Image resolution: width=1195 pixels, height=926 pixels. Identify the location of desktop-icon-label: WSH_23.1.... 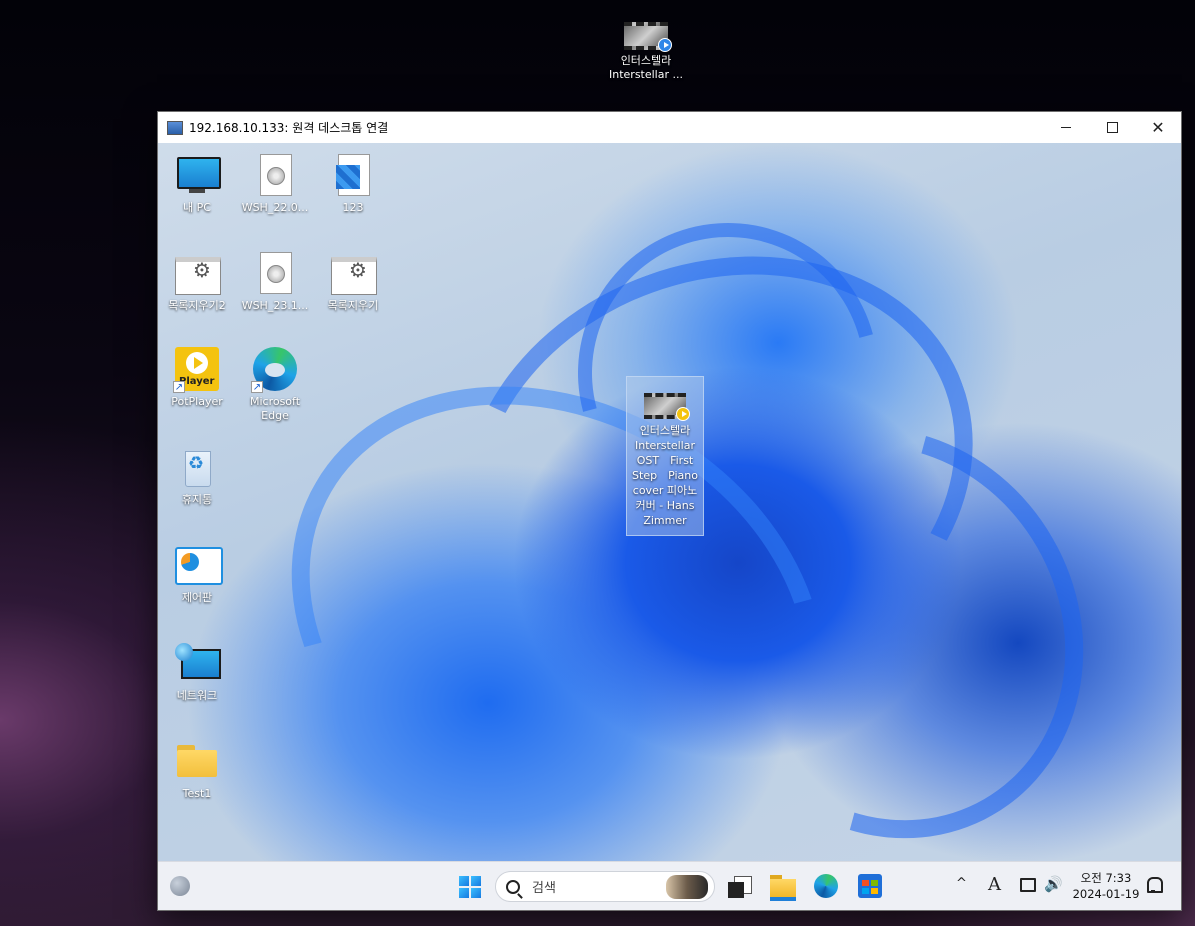
(275, 305).